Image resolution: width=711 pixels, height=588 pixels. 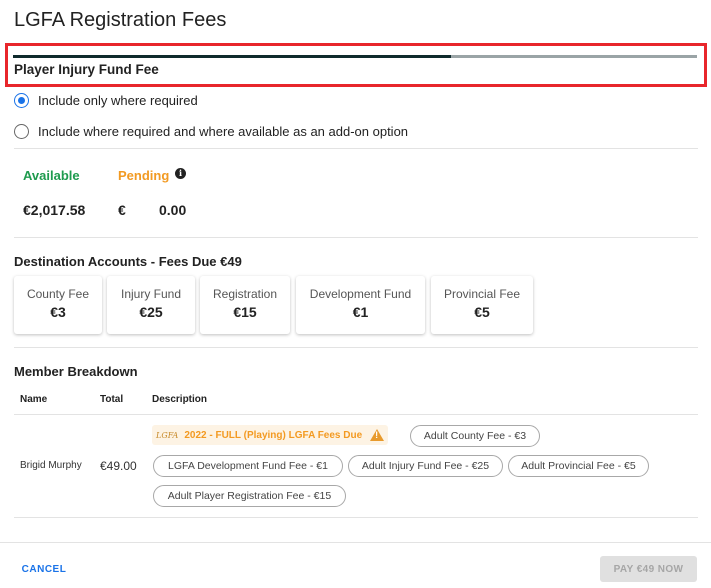 I want to click on fees-due-label: 2022 - FULL (Playing) LGFA Fees Due, so click(x=273, y=435).